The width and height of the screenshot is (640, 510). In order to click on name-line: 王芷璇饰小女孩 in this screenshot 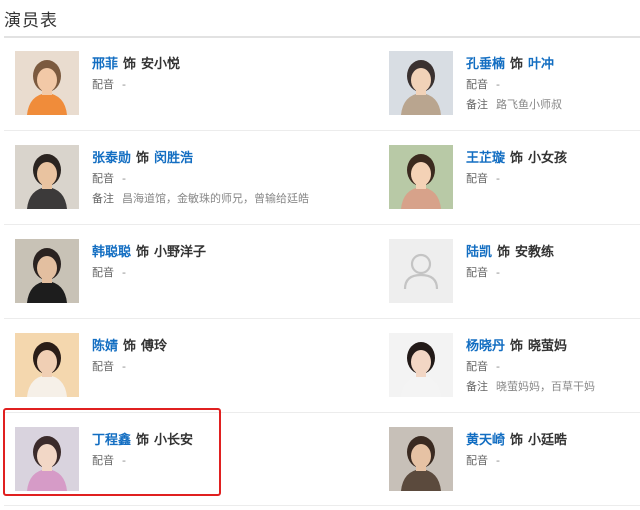, I will do `click(516, 156)`.